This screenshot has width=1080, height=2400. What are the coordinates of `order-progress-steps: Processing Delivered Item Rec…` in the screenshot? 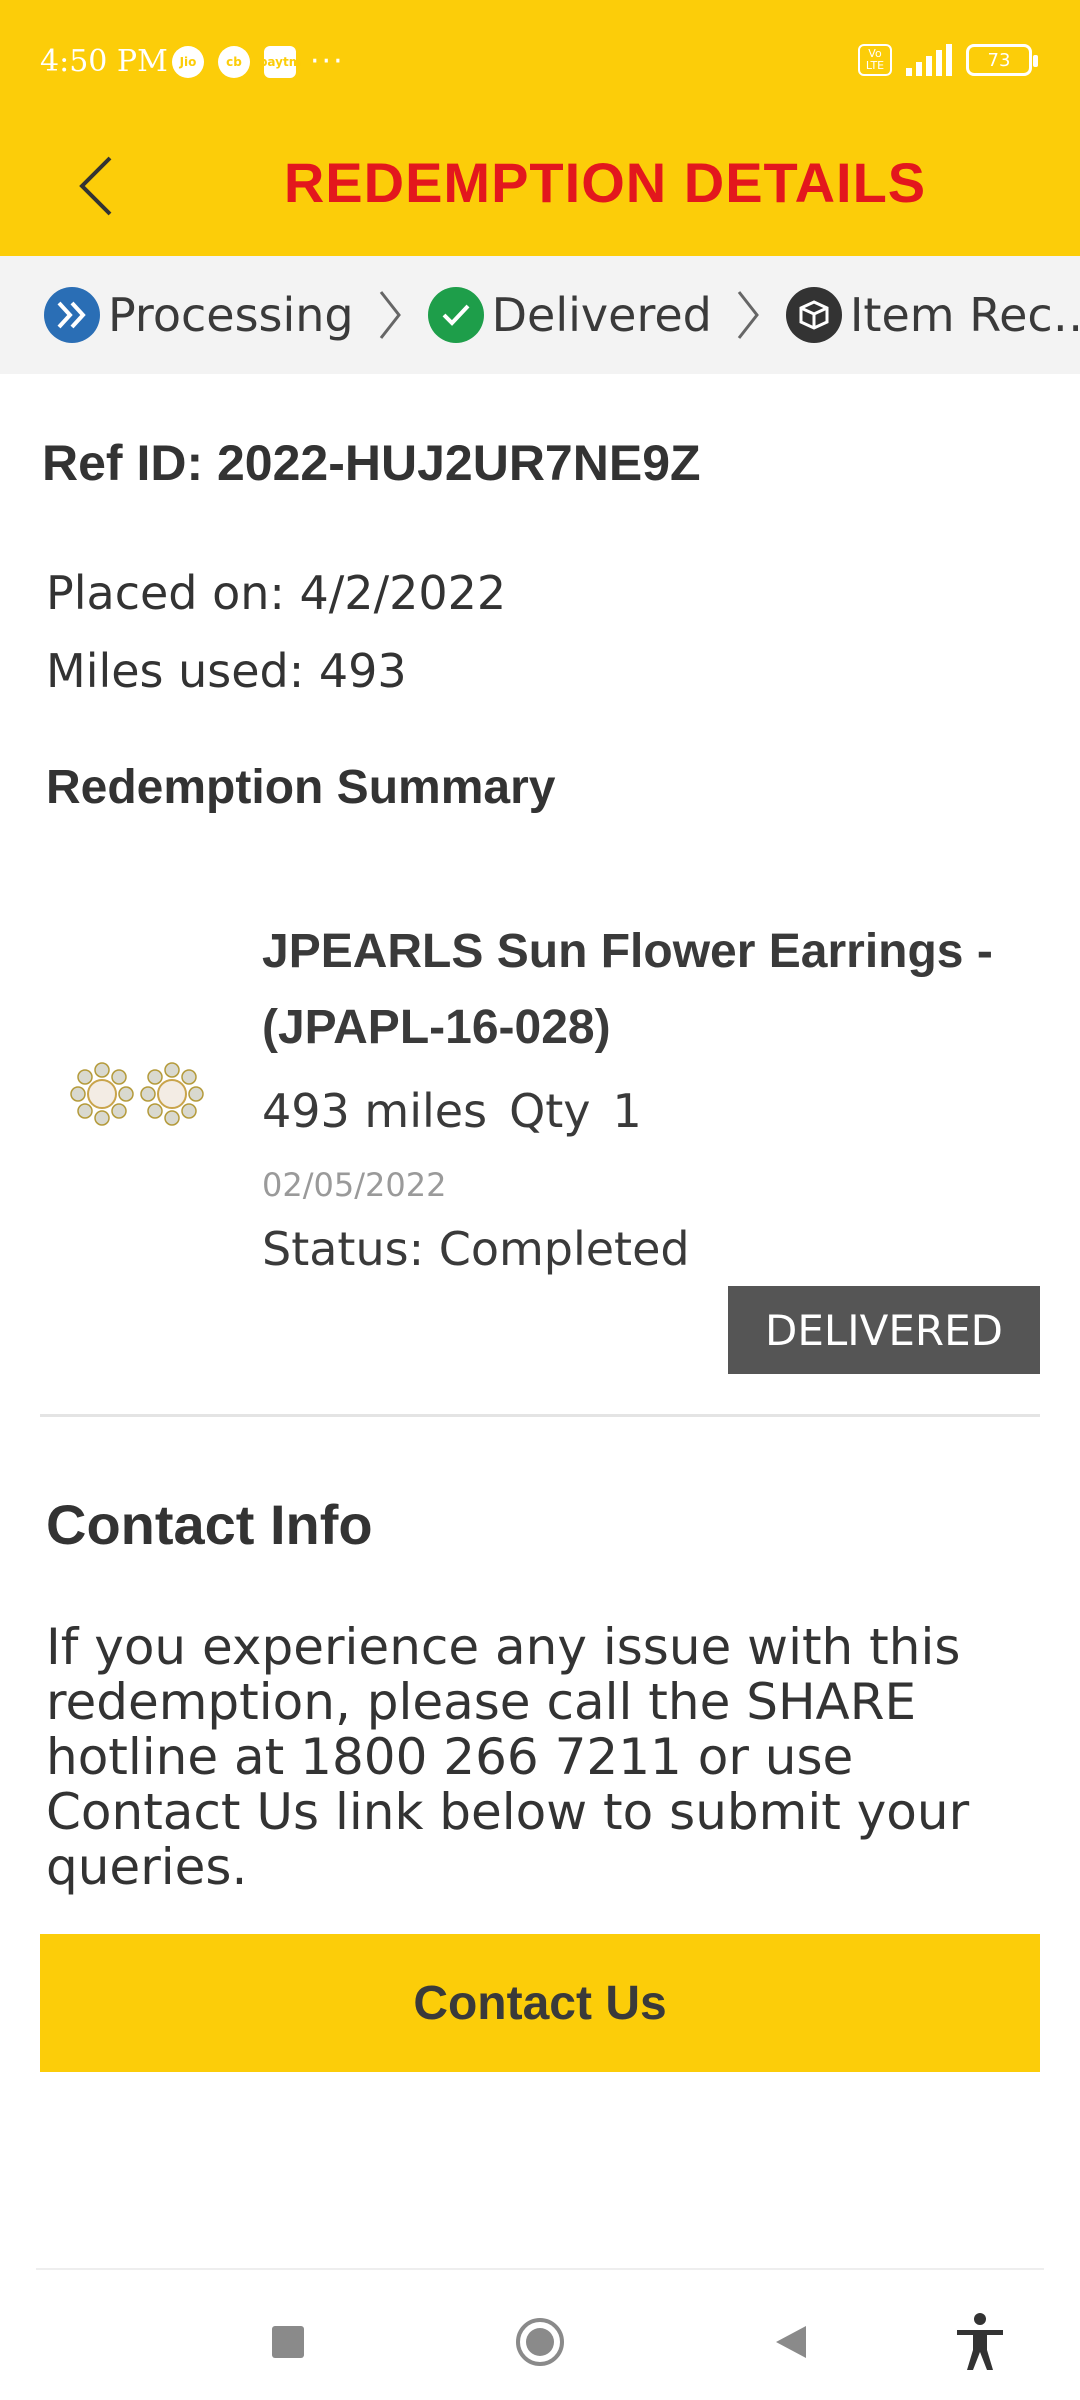 It's located at (540, 315).